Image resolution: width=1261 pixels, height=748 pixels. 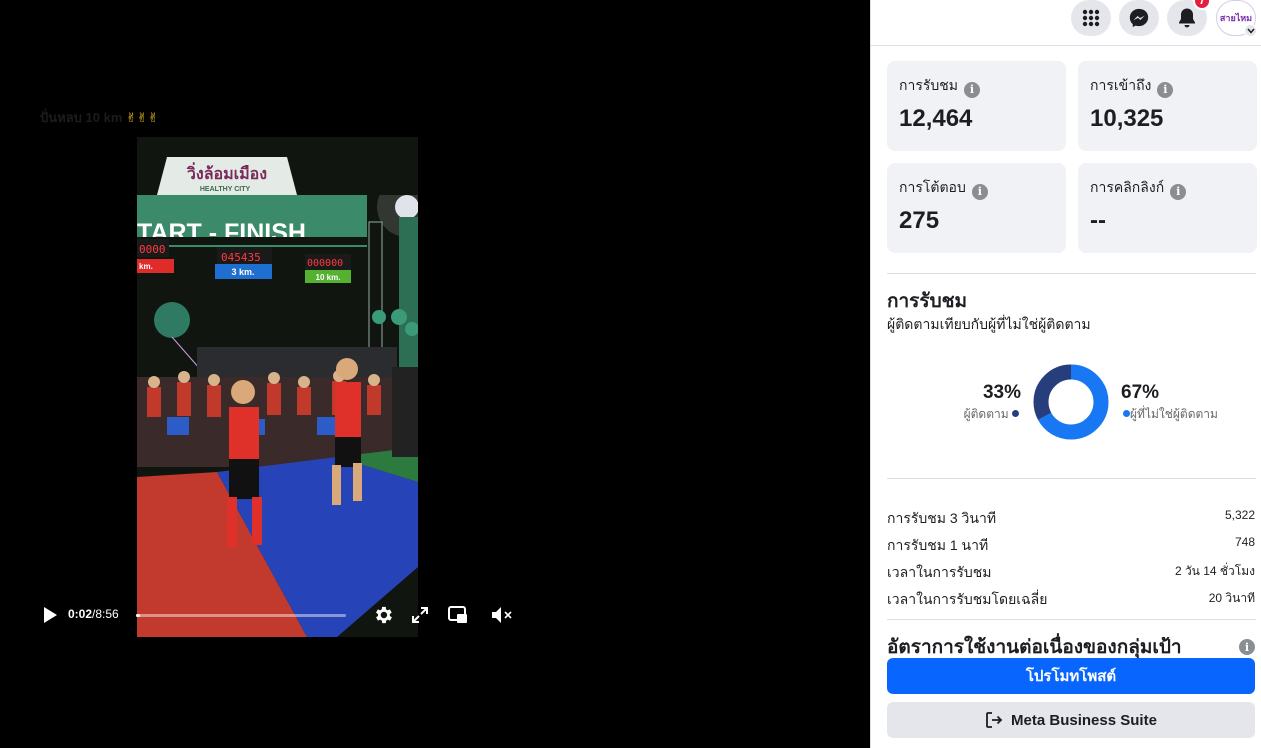 What do you see at coordinates (107, 614) in the screenshot?
I see `time-total: 8:56` at bounding box center [107, 614].